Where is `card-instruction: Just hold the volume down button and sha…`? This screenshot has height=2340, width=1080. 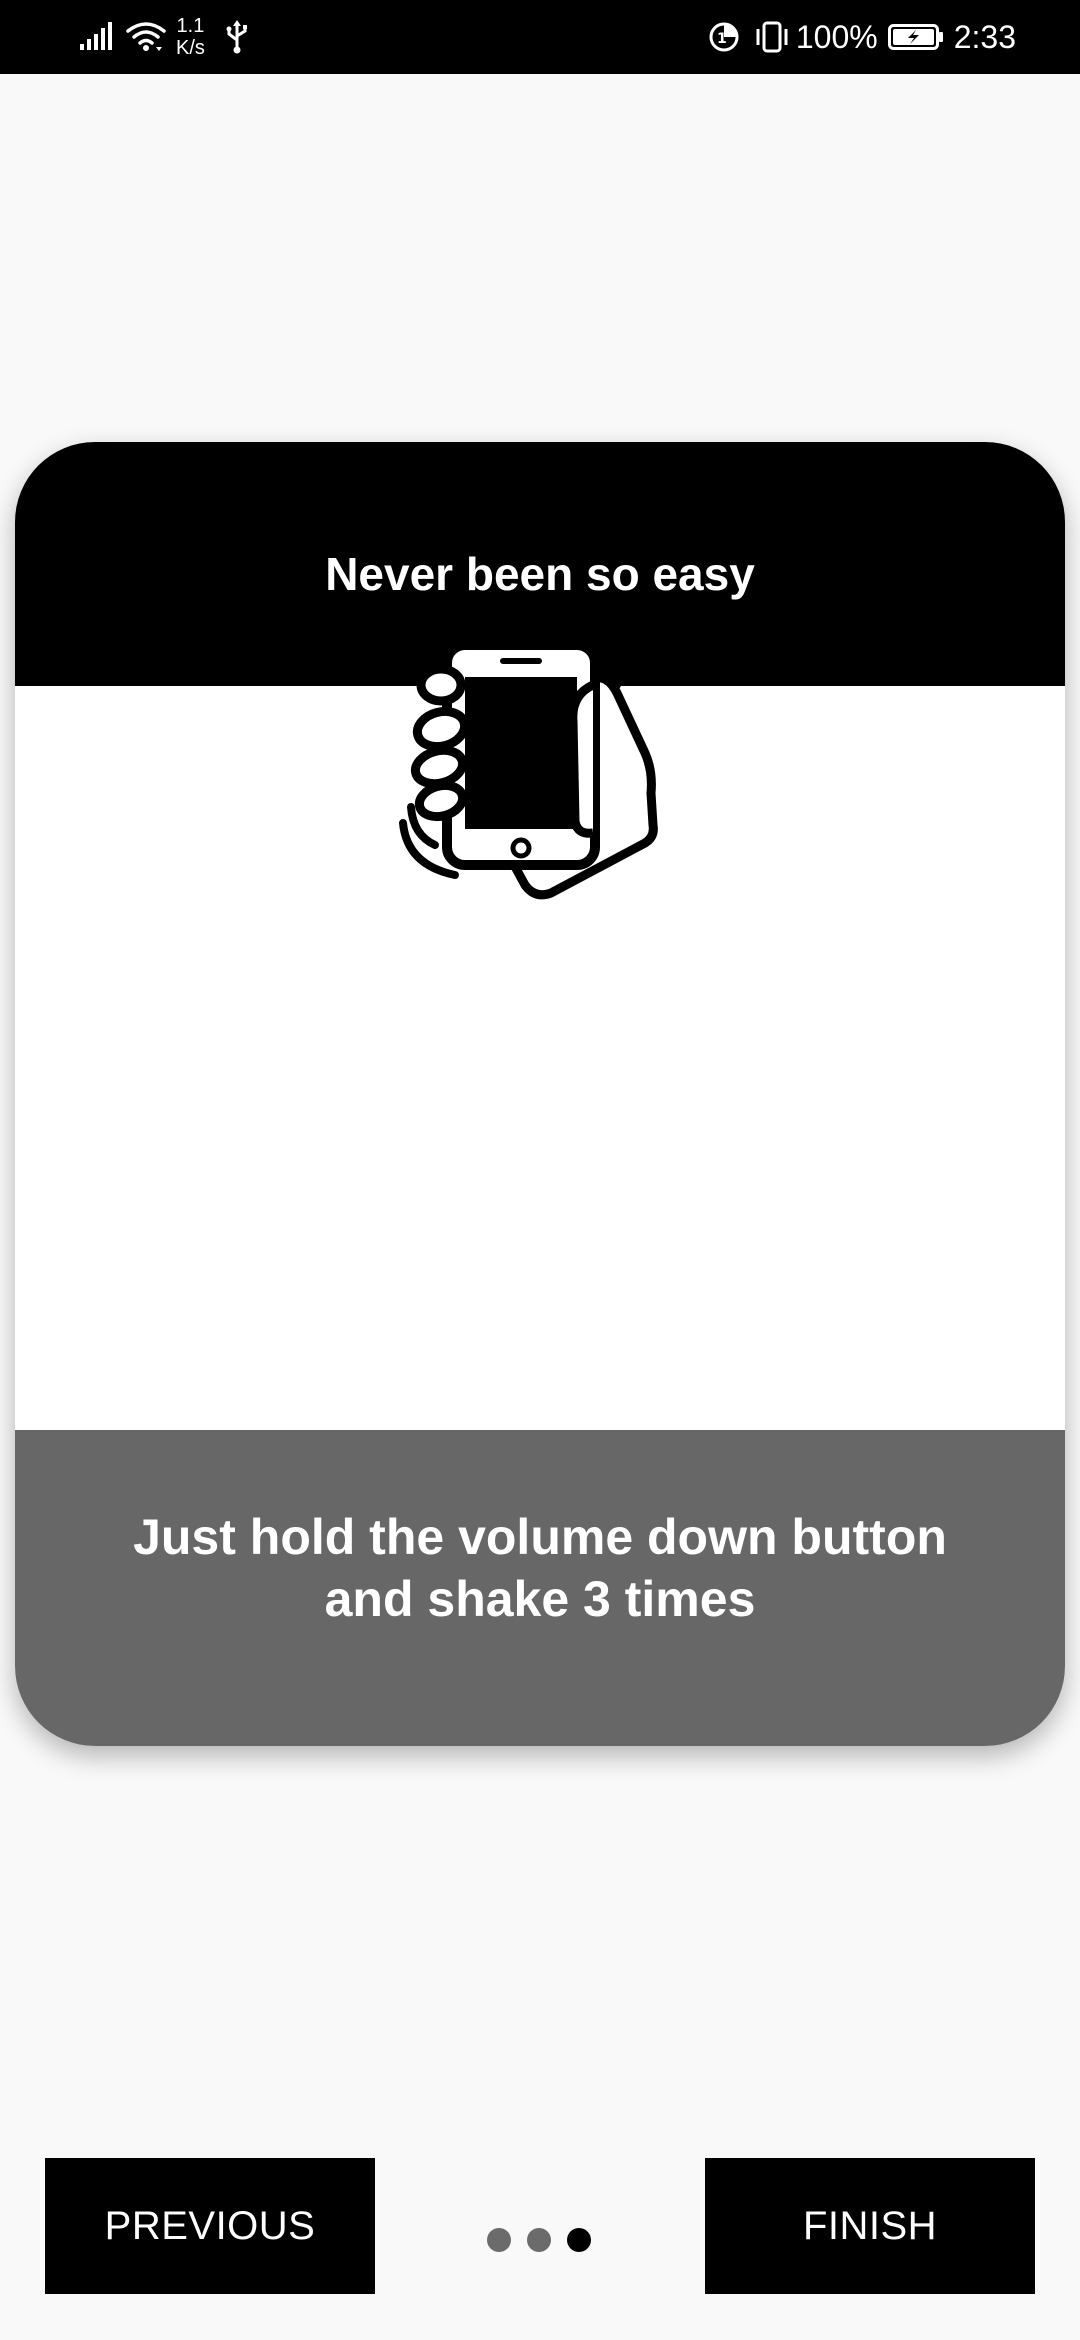 card-instruction: Just hold the volume down button and sha… is located at coordinates (540, 1568).